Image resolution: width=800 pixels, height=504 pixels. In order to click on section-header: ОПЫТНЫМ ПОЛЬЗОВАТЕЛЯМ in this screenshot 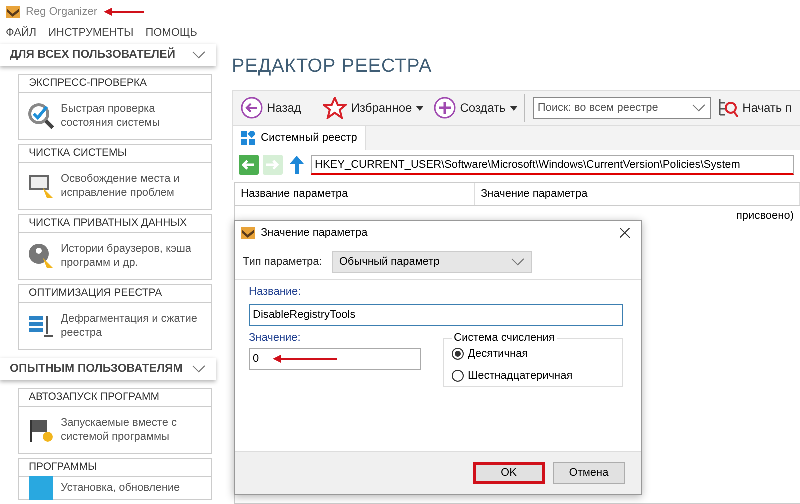, I will do `click(108, 369)`.